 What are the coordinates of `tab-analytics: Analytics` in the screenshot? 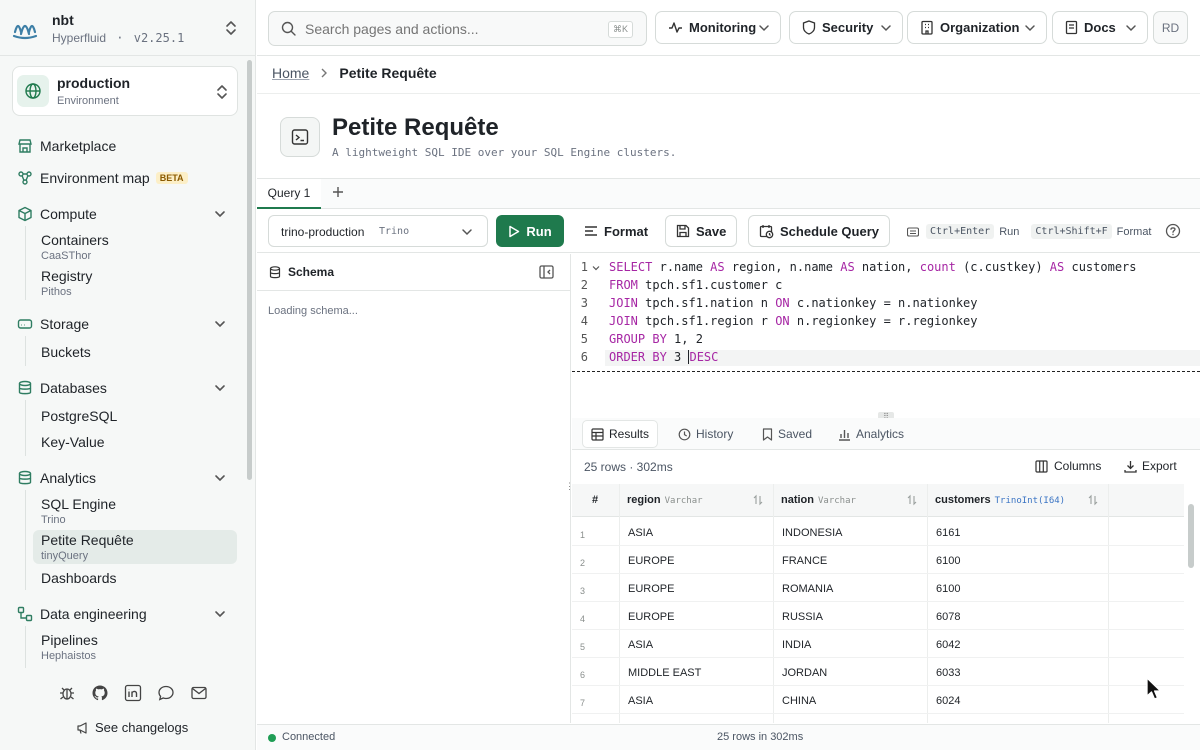 It's located at (871, 434).